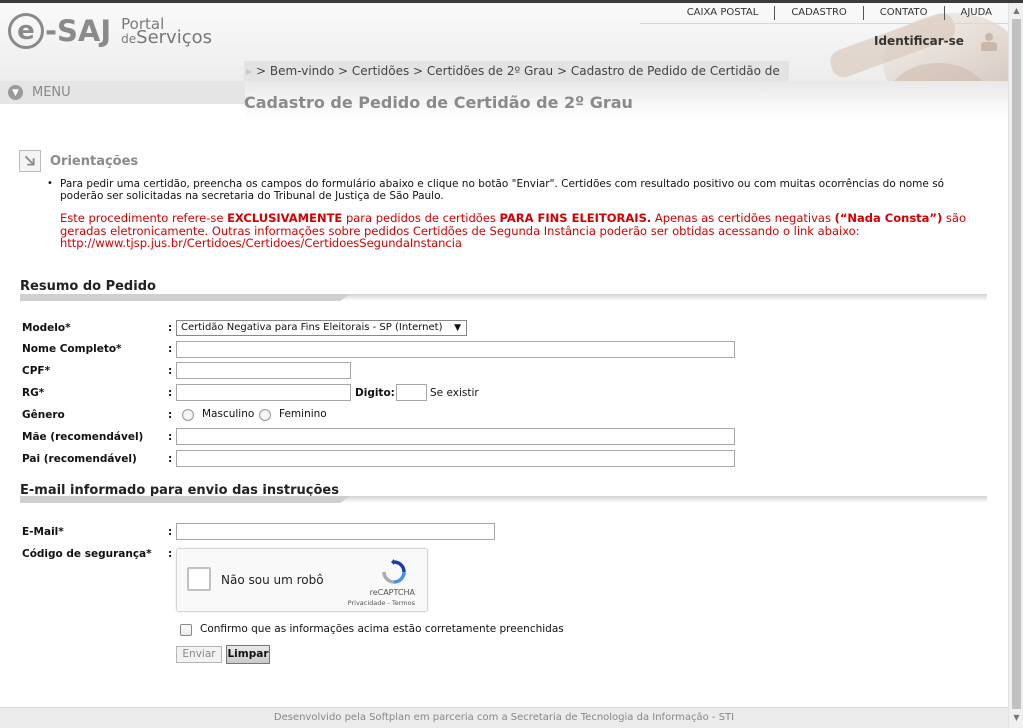 The height and width of the screenshot is (728, 1023). What do you see at coordinates (43, 415) in the screenshot?
I see `genero-label: Gênero` at bounding box center [43, 415].